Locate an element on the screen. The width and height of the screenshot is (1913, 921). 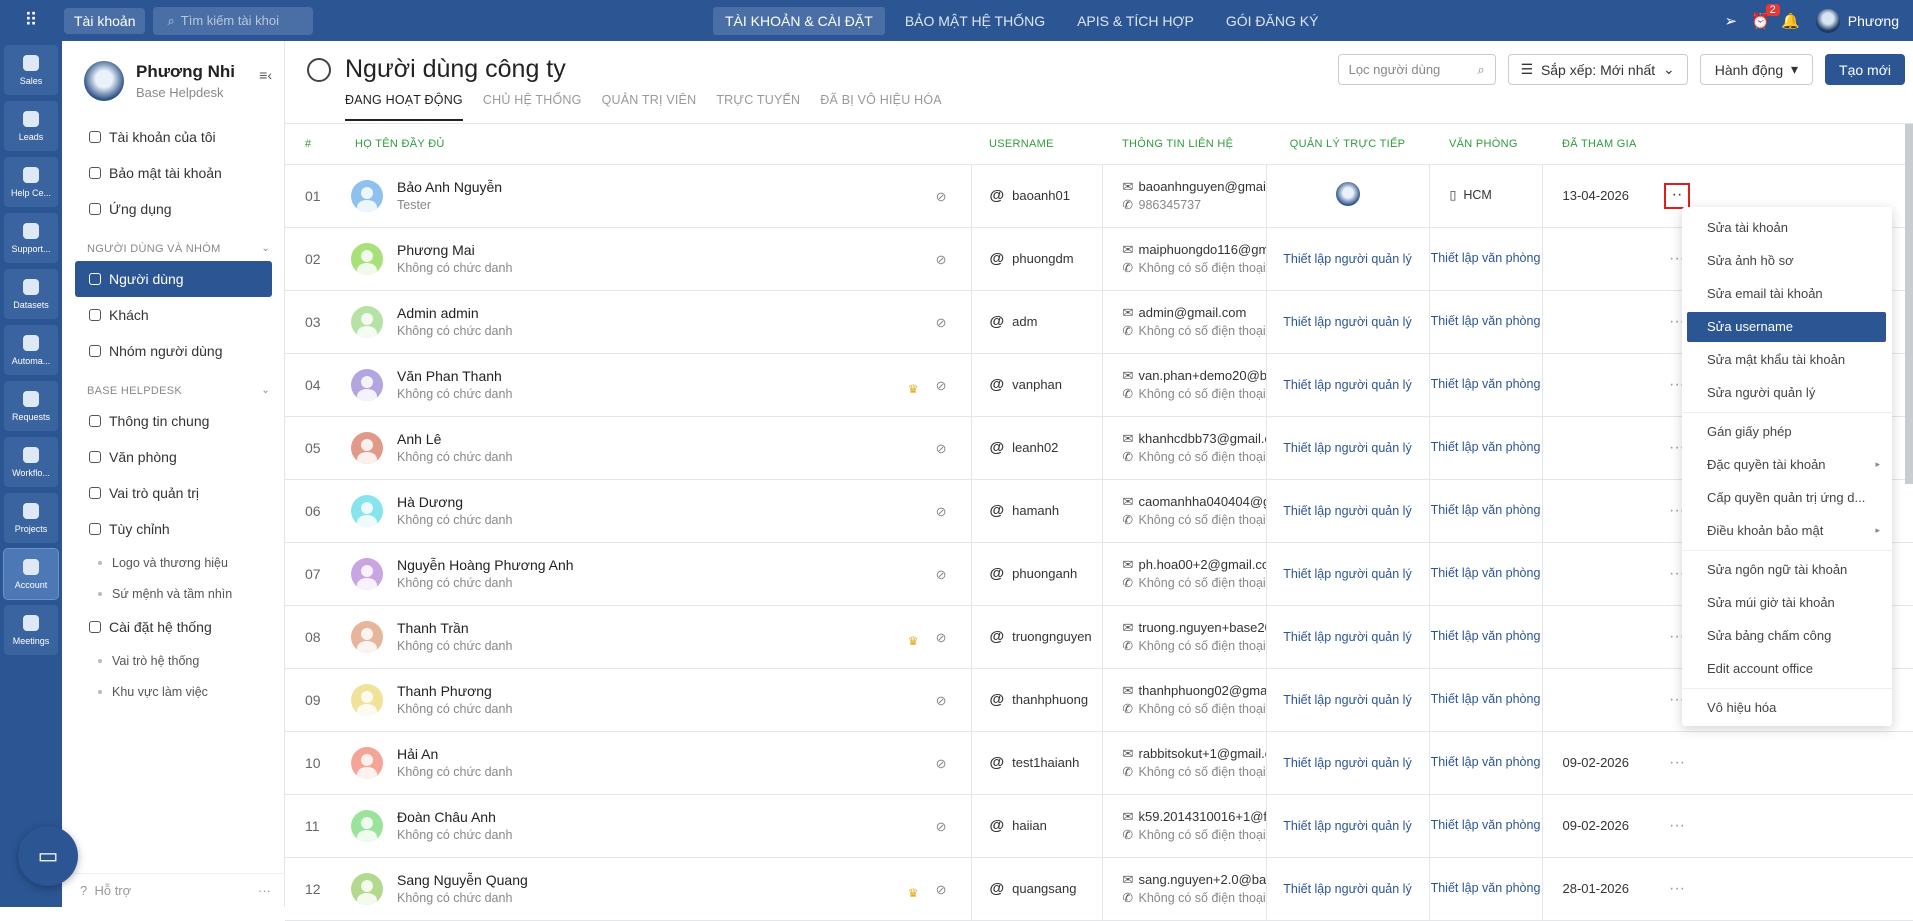
topnav-subscription: GÓI ĐĂNG KÝ is located at coordinates (1272, 21).